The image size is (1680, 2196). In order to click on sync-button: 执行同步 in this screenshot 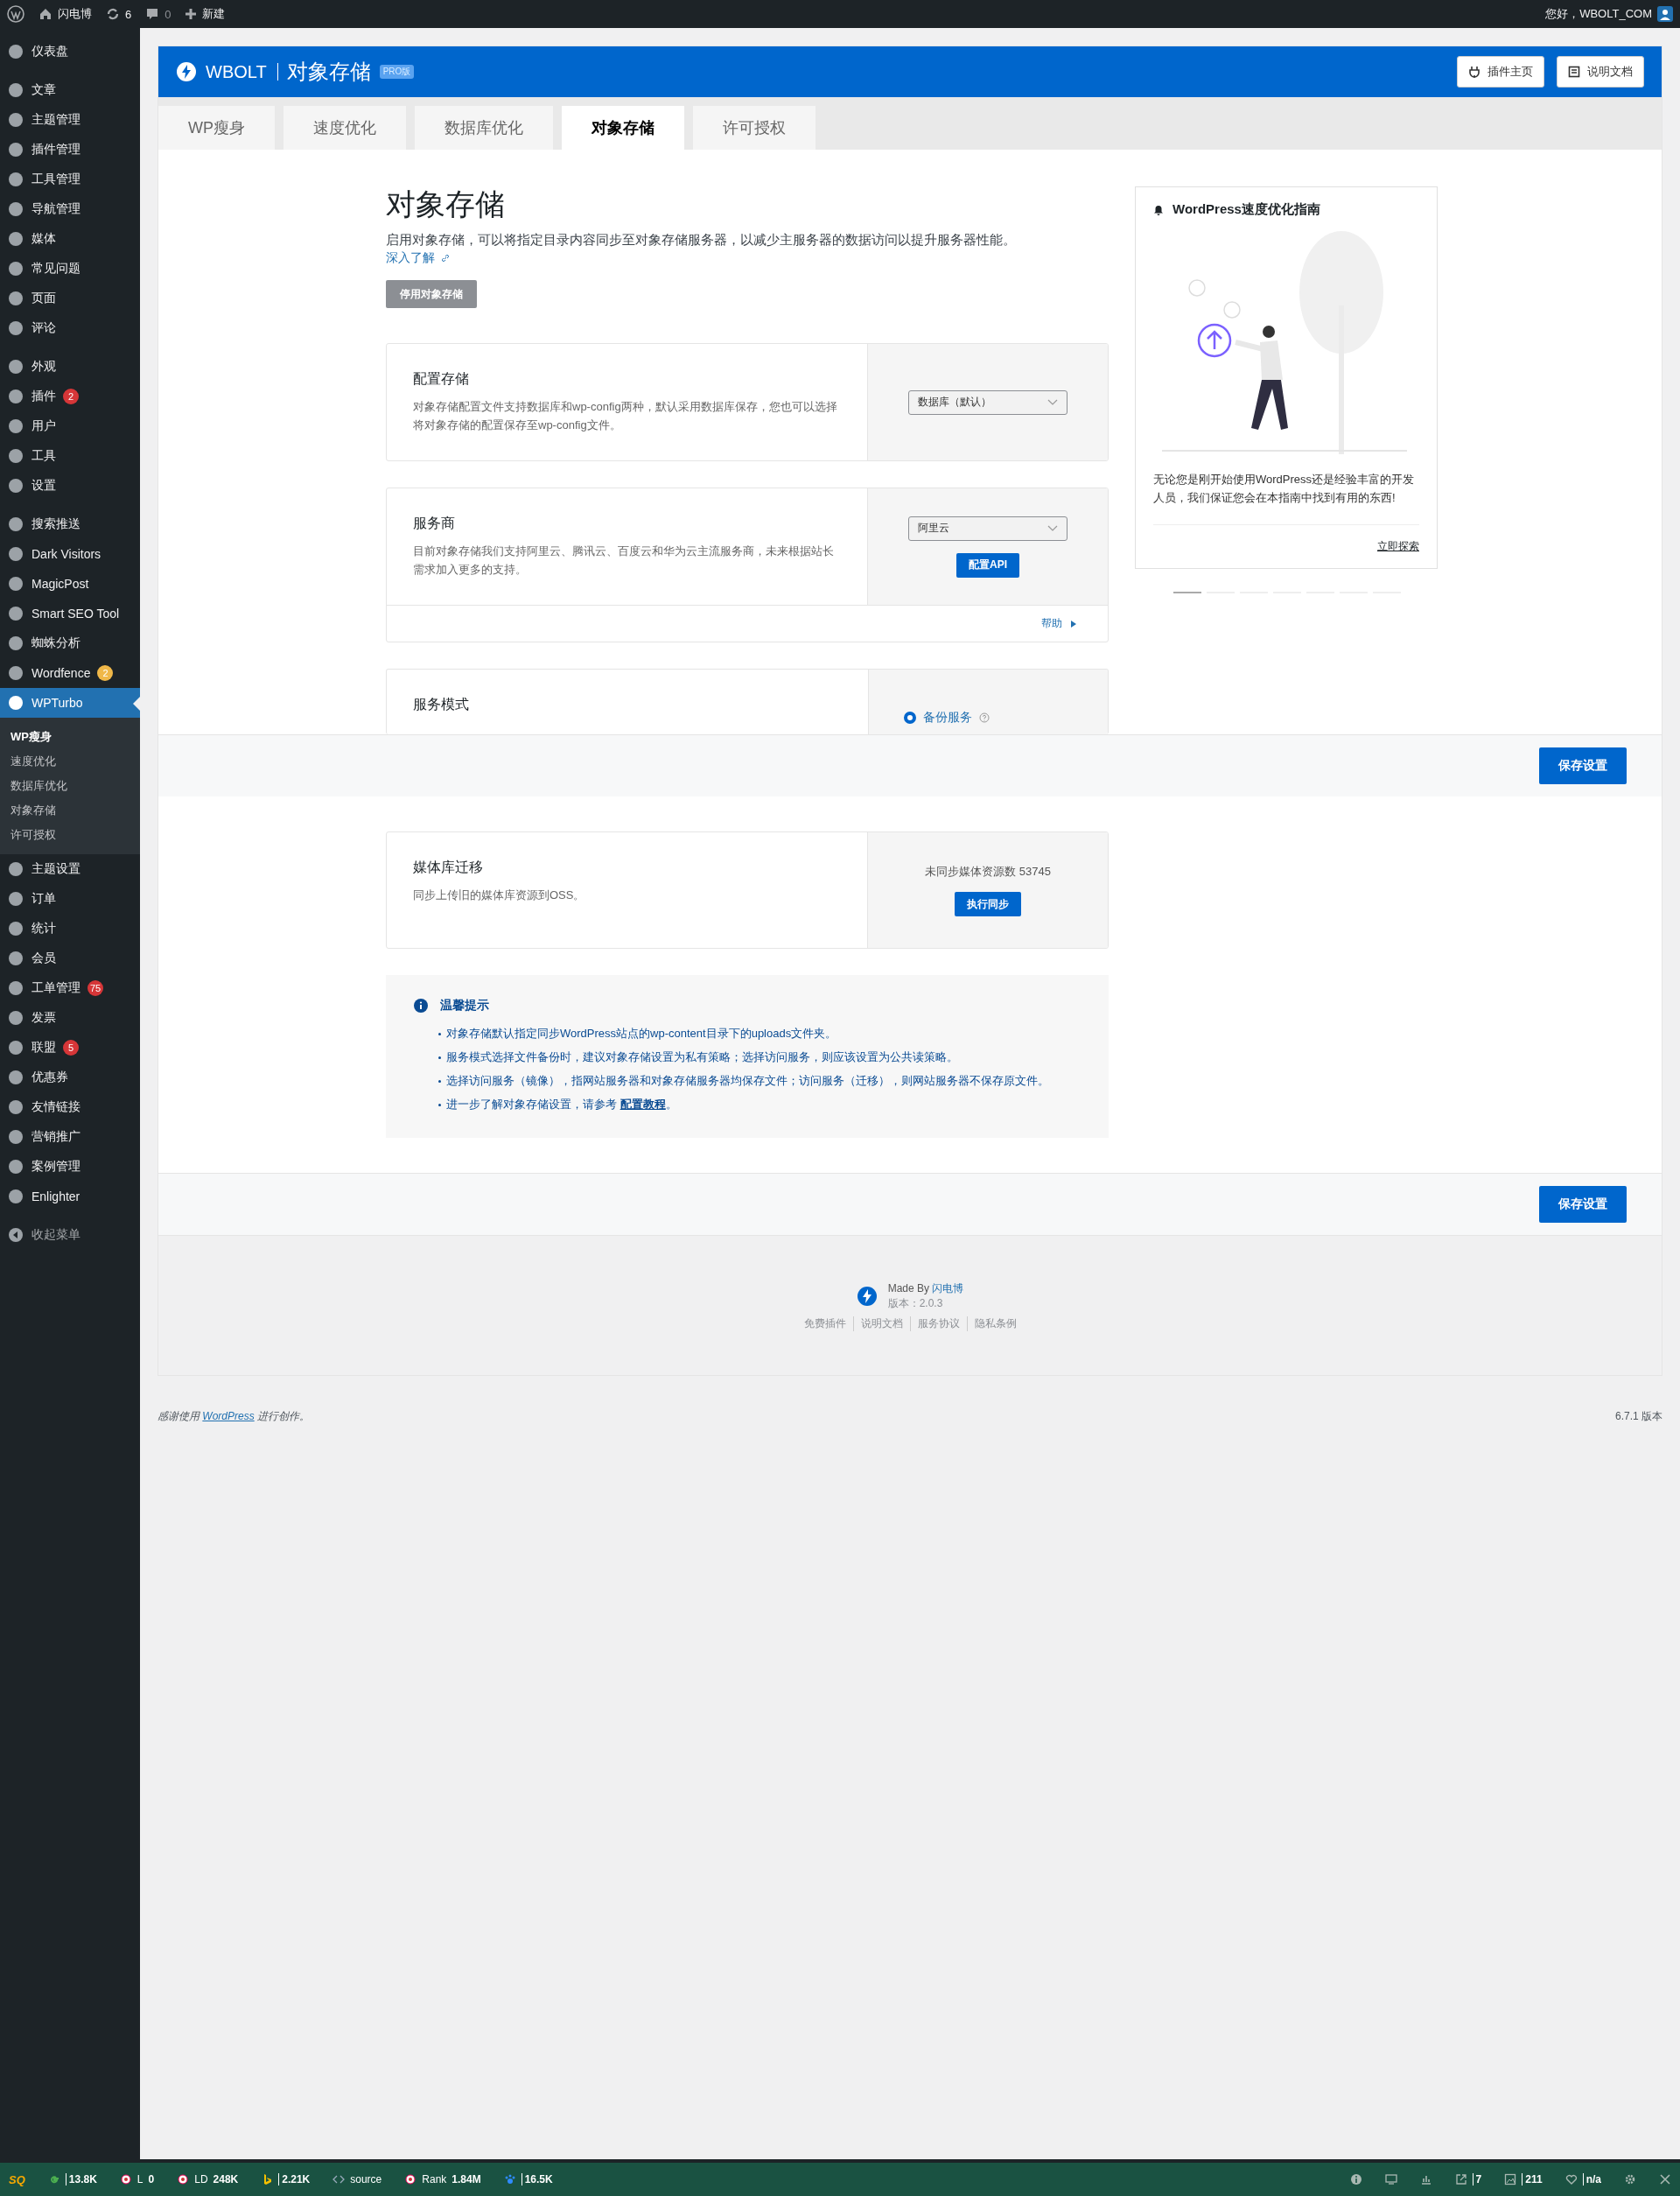, I will do `click(988, 904)`.